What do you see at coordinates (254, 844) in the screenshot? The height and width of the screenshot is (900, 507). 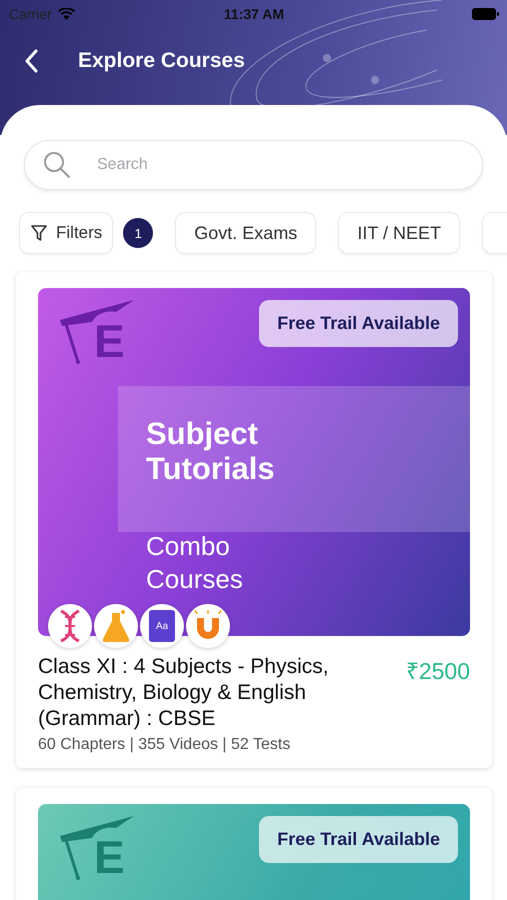 I see `course-card: E Free Trail Available` at bounding box center [254, 844].